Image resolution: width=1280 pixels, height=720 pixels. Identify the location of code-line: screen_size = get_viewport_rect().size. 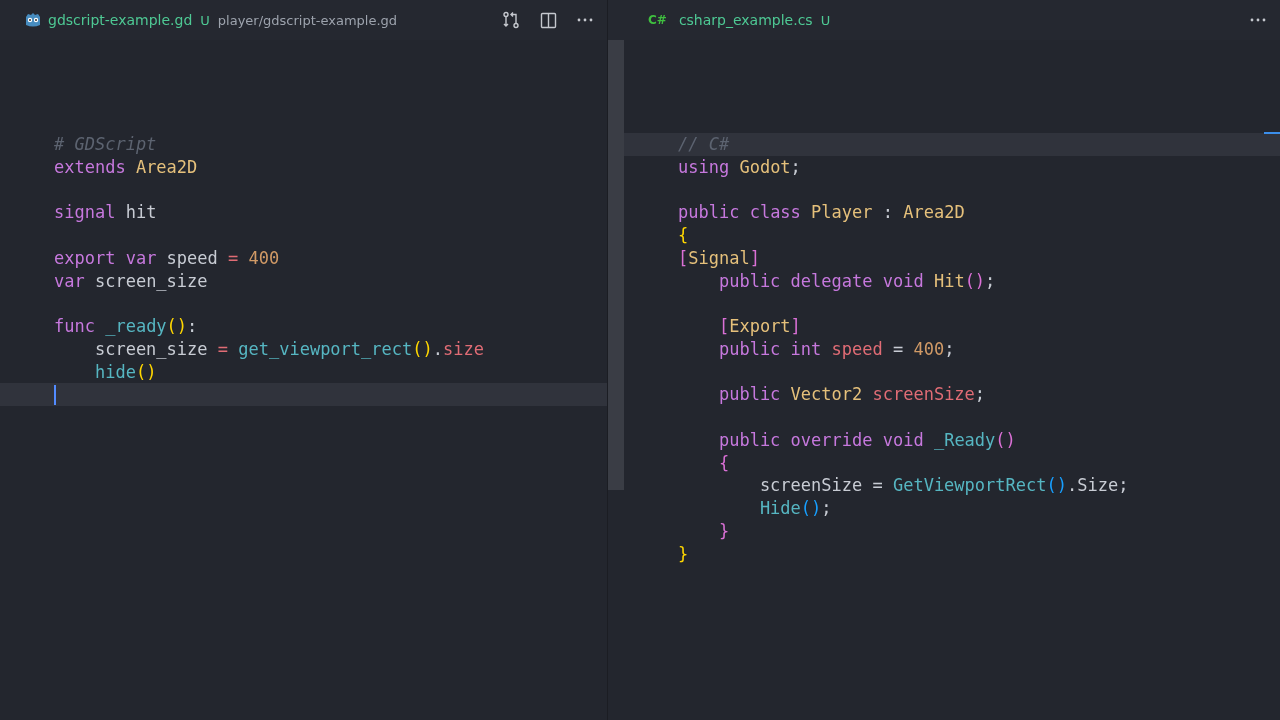
(289, 349).